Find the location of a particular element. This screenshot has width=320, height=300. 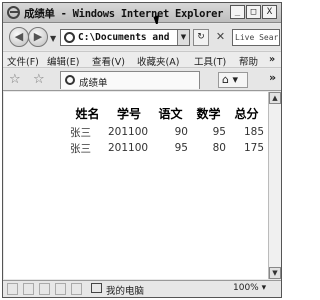

header-total: 总分 is located at coordinates (246, 114).